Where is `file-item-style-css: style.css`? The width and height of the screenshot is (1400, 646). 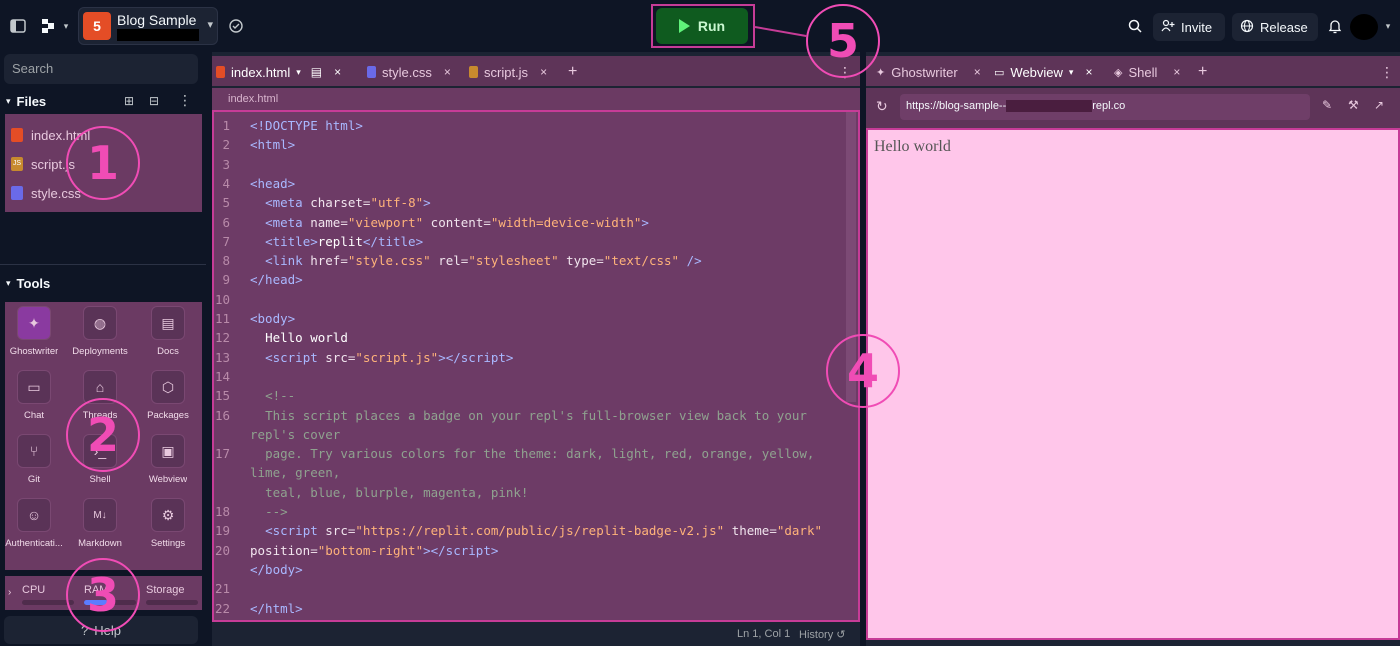 file-item-style-css: style.css is located at coordinates (46, 193).